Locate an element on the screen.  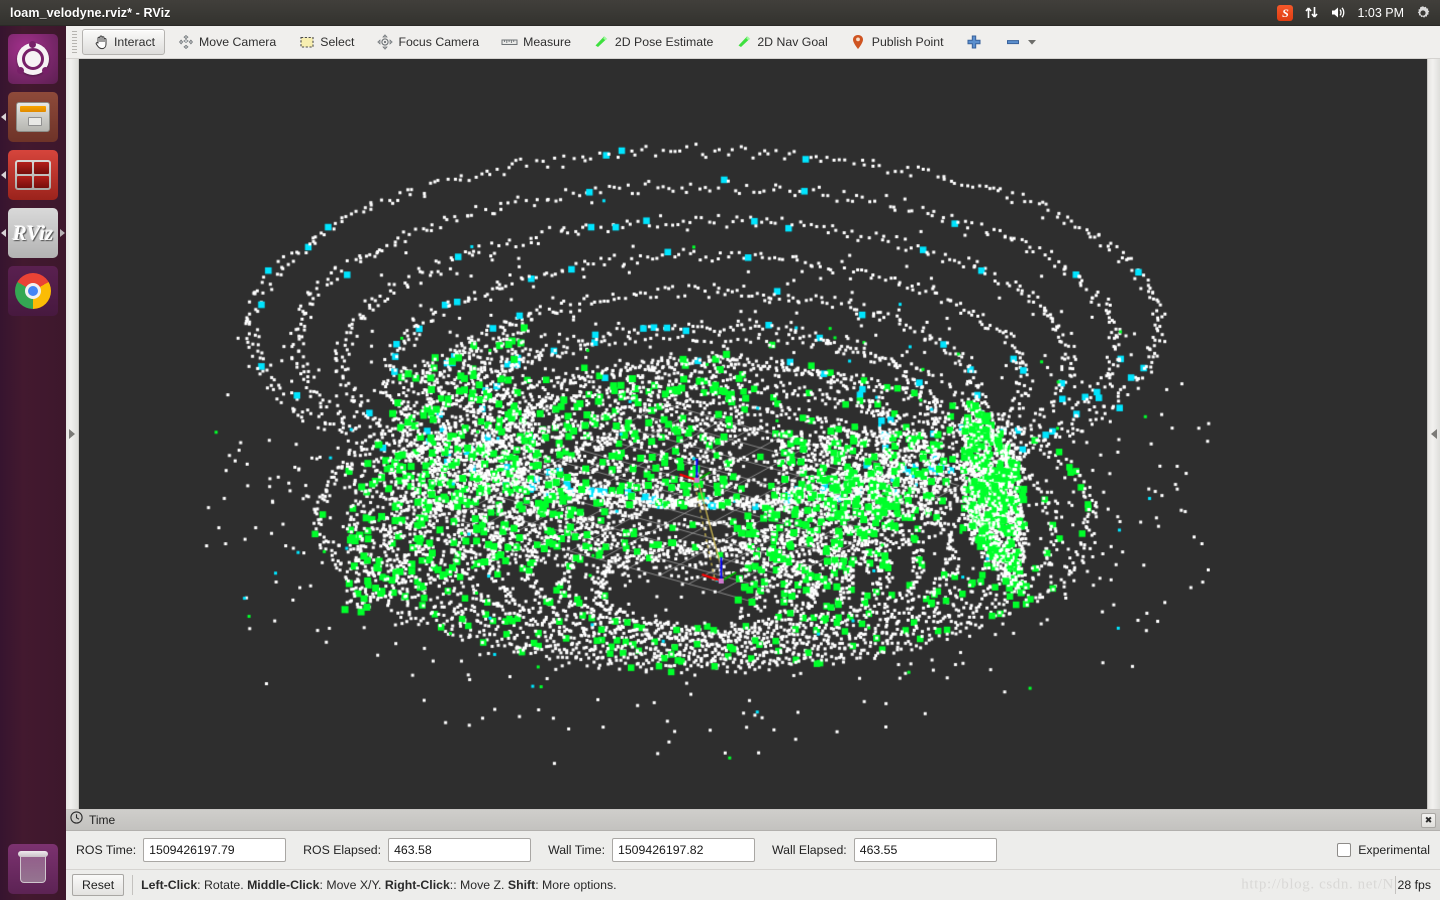
ros-elapsed-input is located at coordinates (460, 850).